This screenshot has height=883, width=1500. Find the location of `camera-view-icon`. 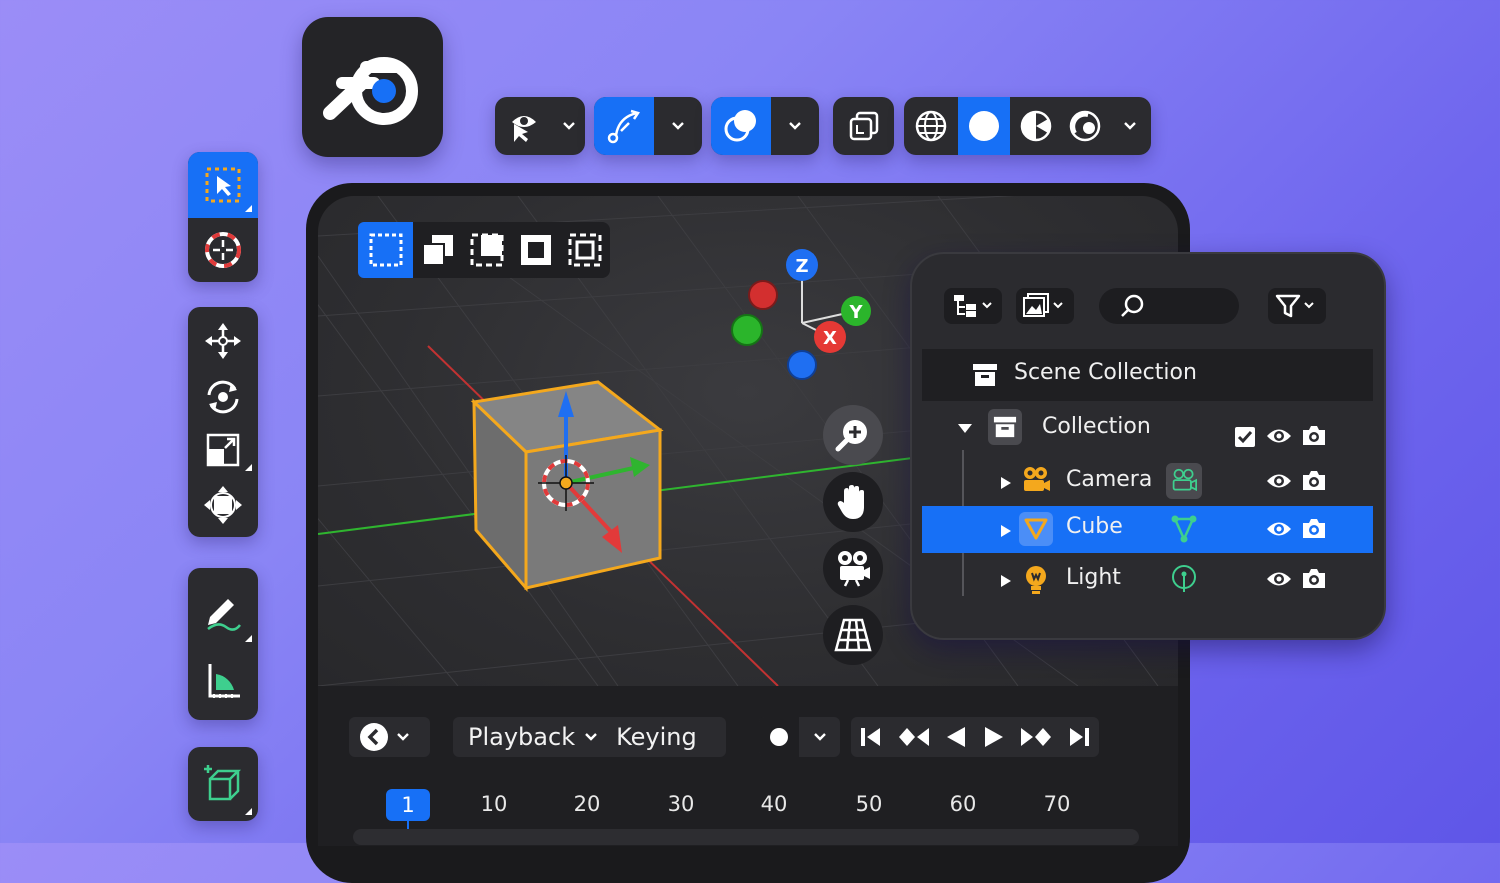

camera-view-icon is located at coordinates (853, 568).